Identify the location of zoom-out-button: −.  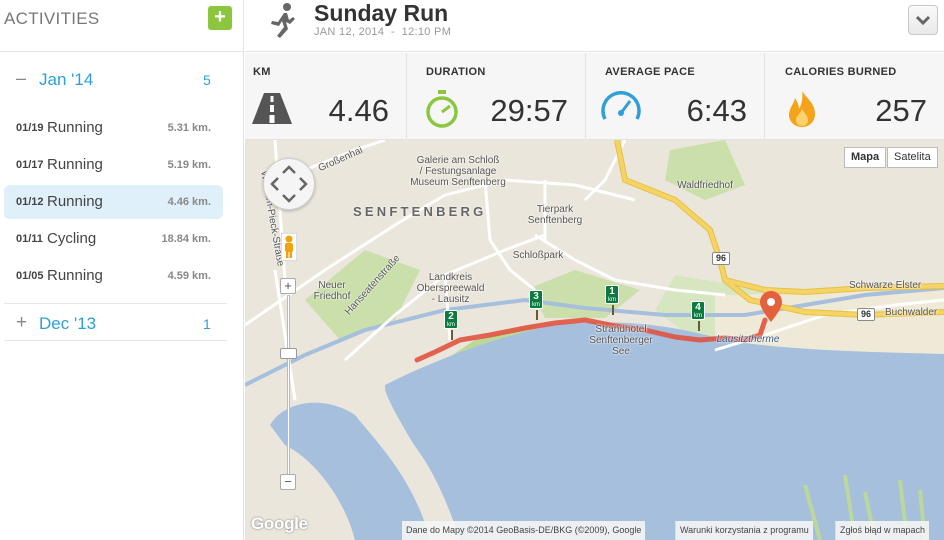
(288, 482).